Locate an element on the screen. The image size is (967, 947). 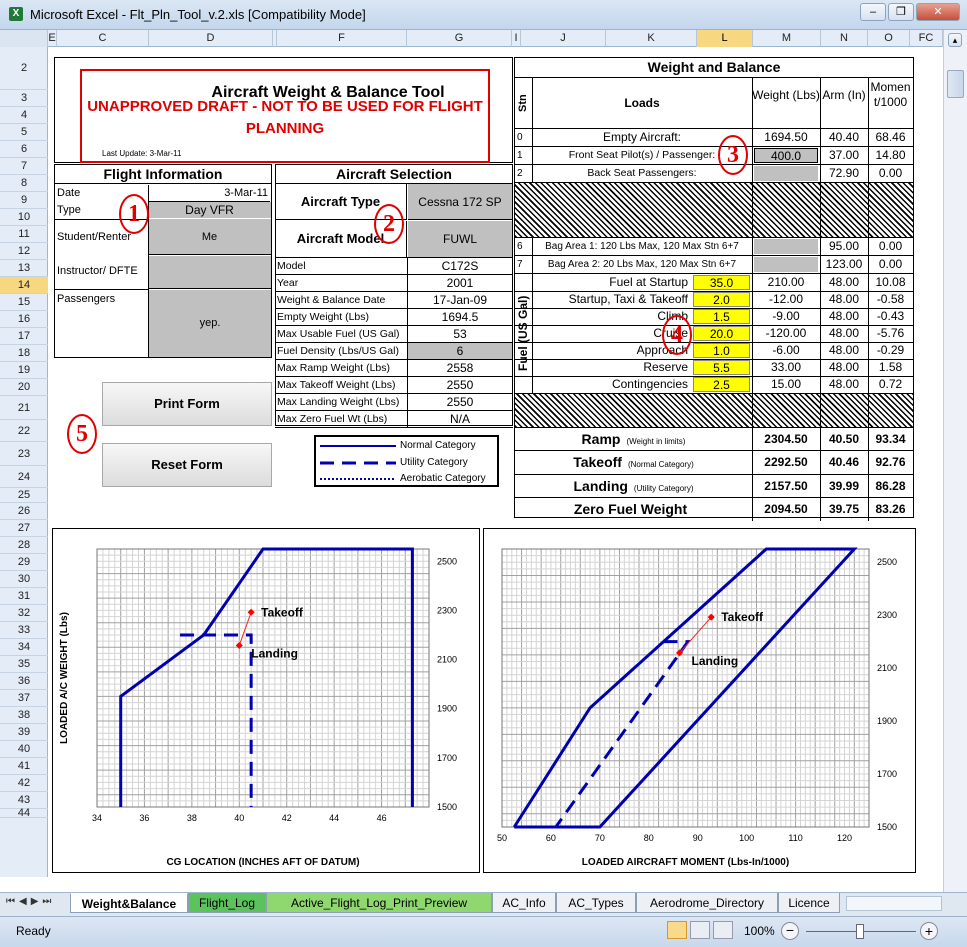
row-header: 8 is located at coordinates (24, 183).